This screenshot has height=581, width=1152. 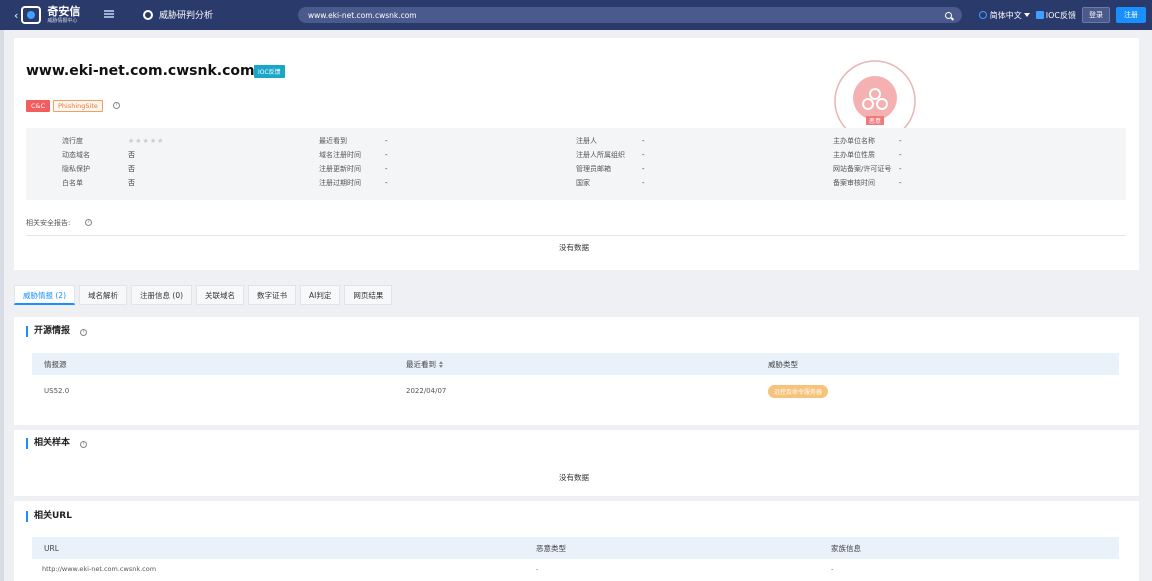 I want to click on table-row: US52.0 2022/04/07 远控及命令服务器, so click(x=575, y=391).